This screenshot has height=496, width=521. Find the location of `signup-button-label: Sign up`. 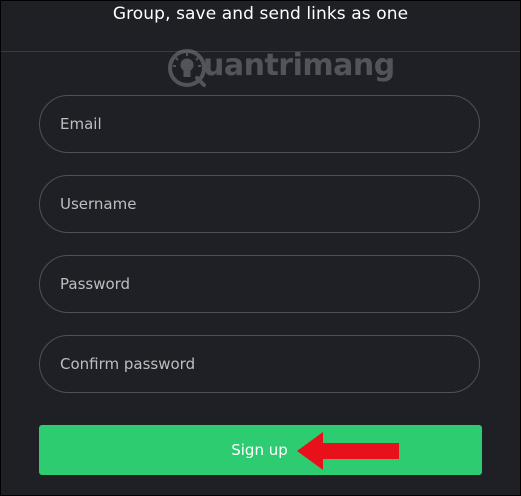

signup-button-label: Sign up is located at coordinates (259, 450).